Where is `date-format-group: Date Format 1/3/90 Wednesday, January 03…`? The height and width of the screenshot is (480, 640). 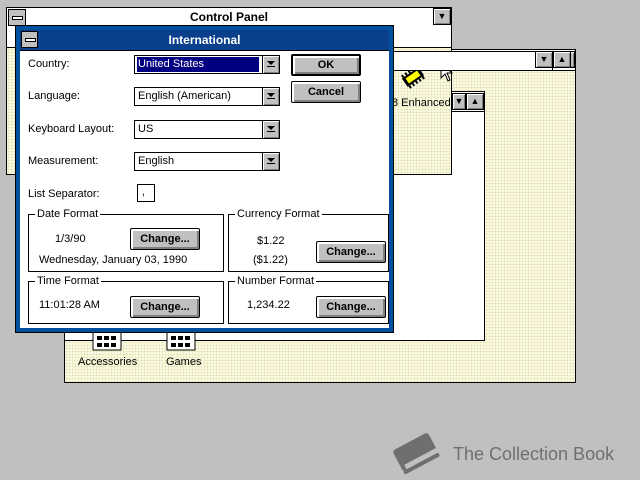 date-format-group: Date Format 1/3/90 Wednesday, January 03… is located at coordinates (126, 240).